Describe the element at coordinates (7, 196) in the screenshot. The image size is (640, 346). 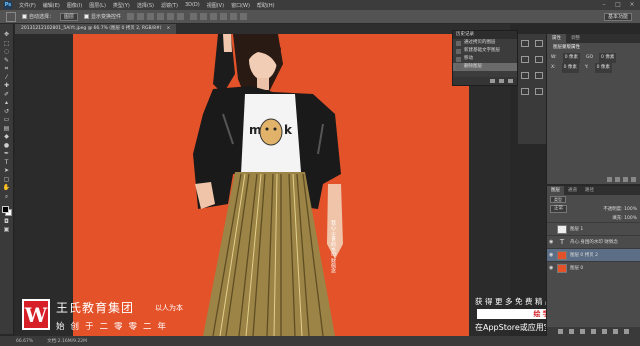
I see `zoom-tool-icon: ⌕` at that location.